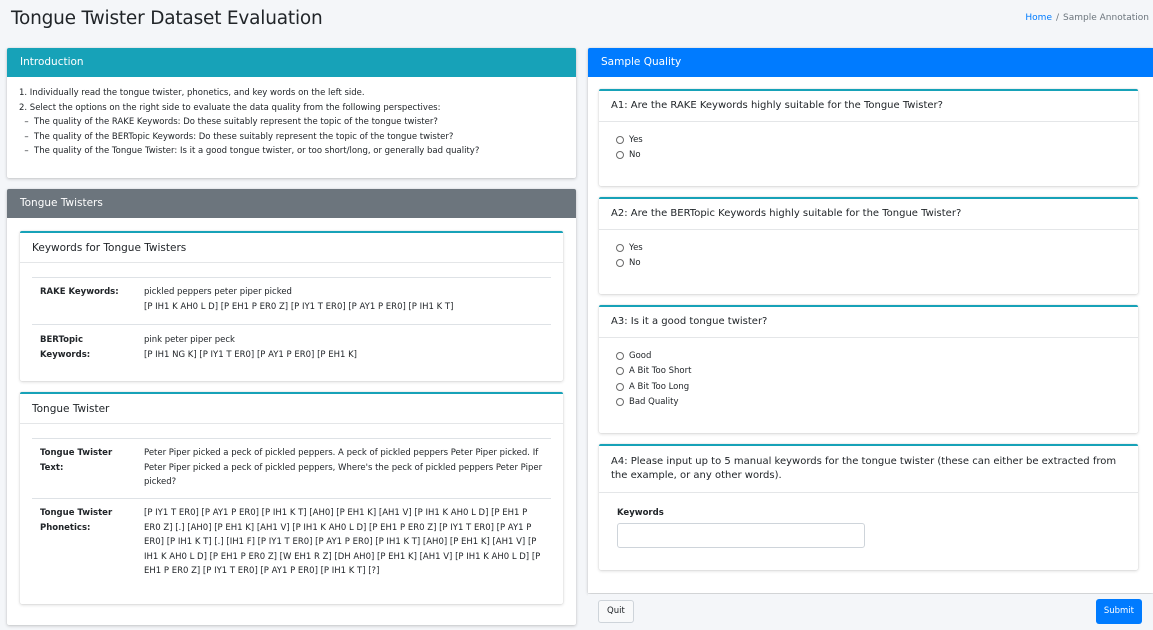 The width and height of the screenshot is (1153, 630). What do you see at coordinates (291, 203) in the screenshot?
I see `tongue-twisters-card-header: Tongue Twisters` at bounding box center [291, 203].